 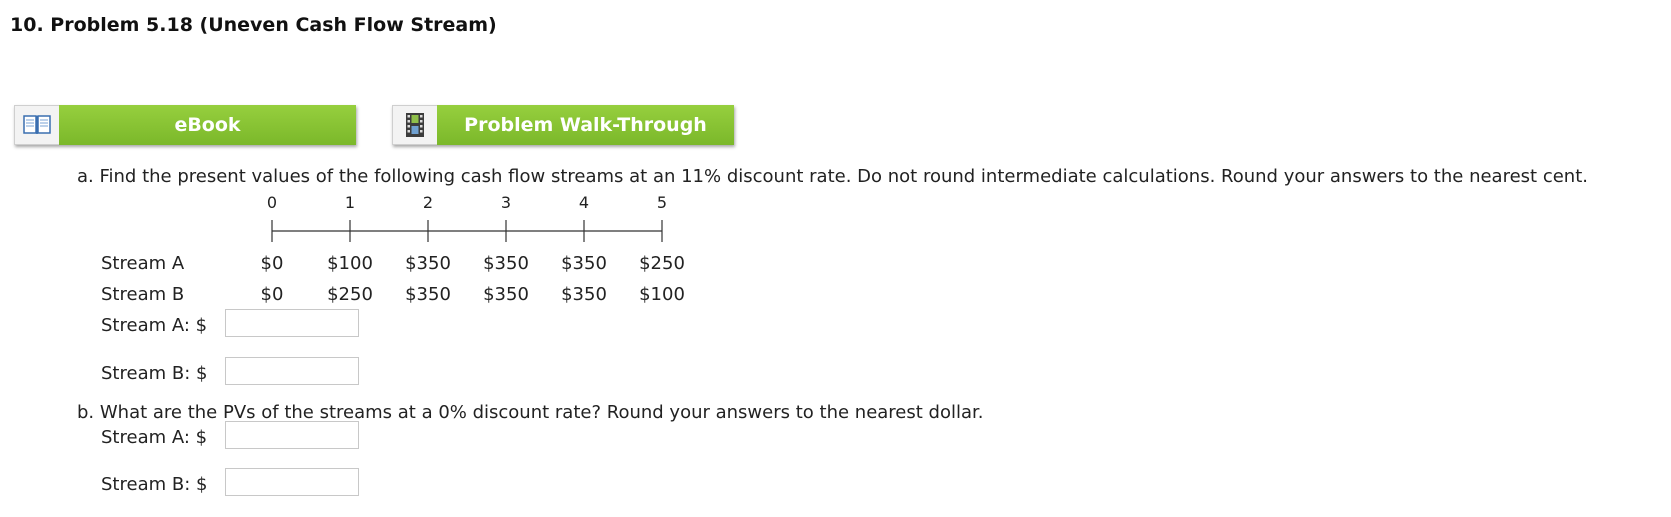 I want to click on problem-walkthrough-button-label: Problem Walk-Through, so click(x=585, y=125).